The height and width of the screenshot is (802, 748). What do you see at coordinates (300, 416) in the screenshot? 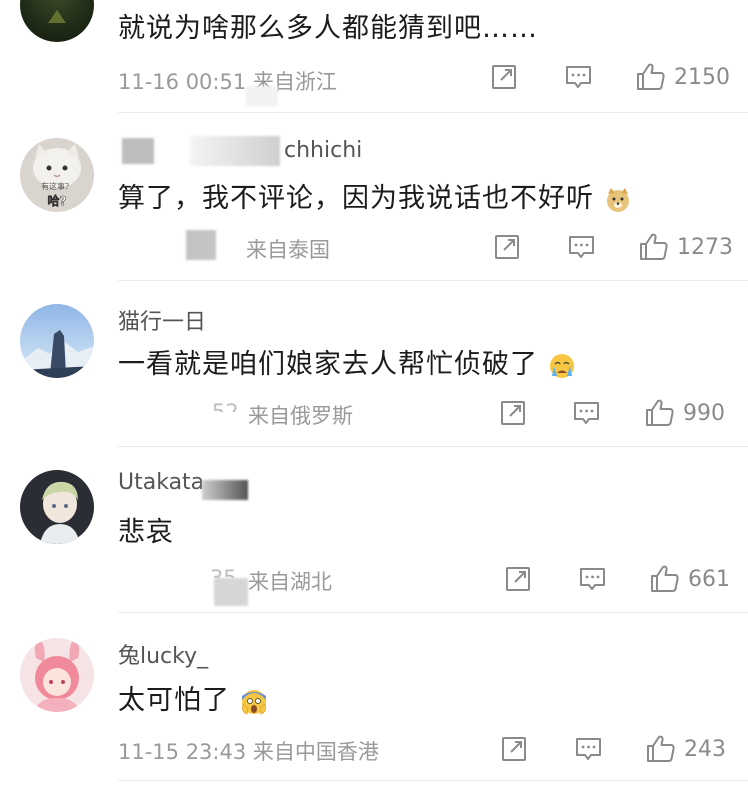
I see `comment-meta: 来自俄罗斯` at bounding box center [300, 416].